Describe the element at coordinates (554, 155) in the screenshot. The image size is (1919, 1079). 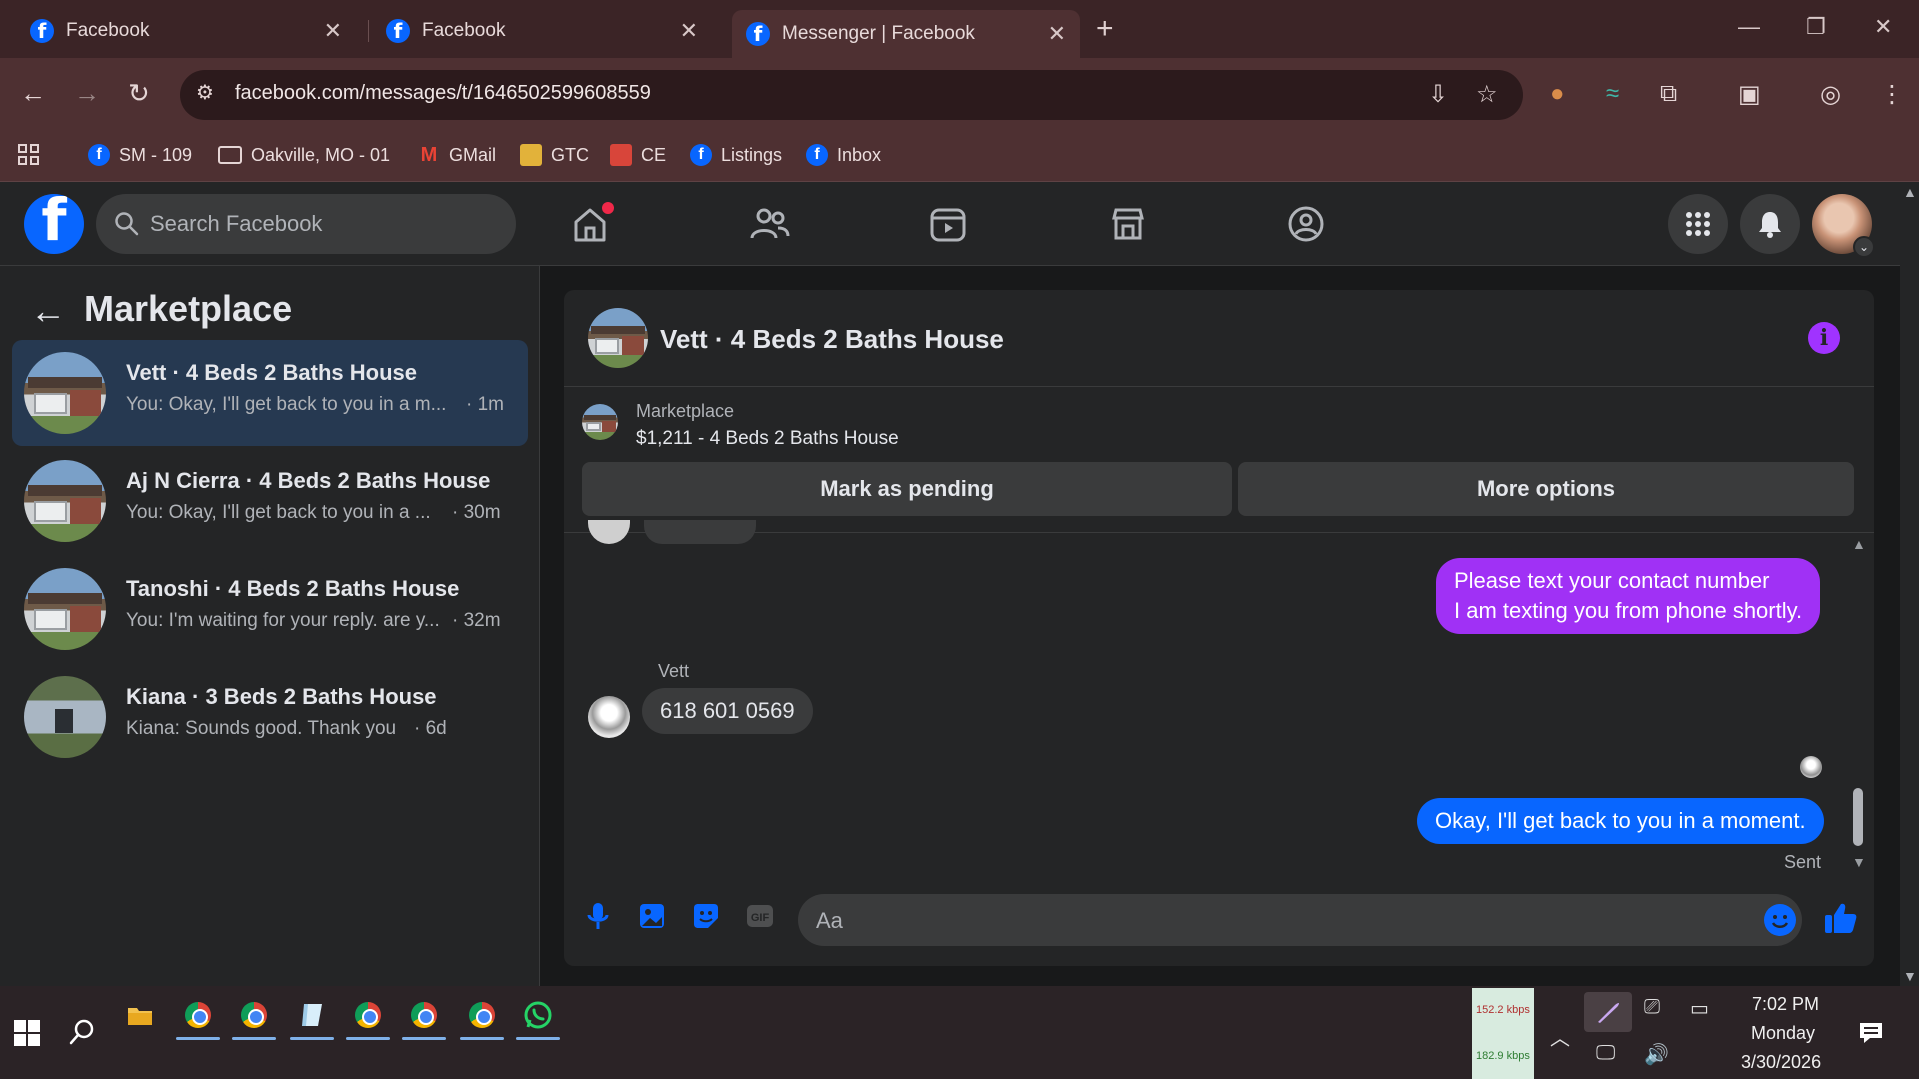
I see `bookmark-gtc: GTC` at that location.